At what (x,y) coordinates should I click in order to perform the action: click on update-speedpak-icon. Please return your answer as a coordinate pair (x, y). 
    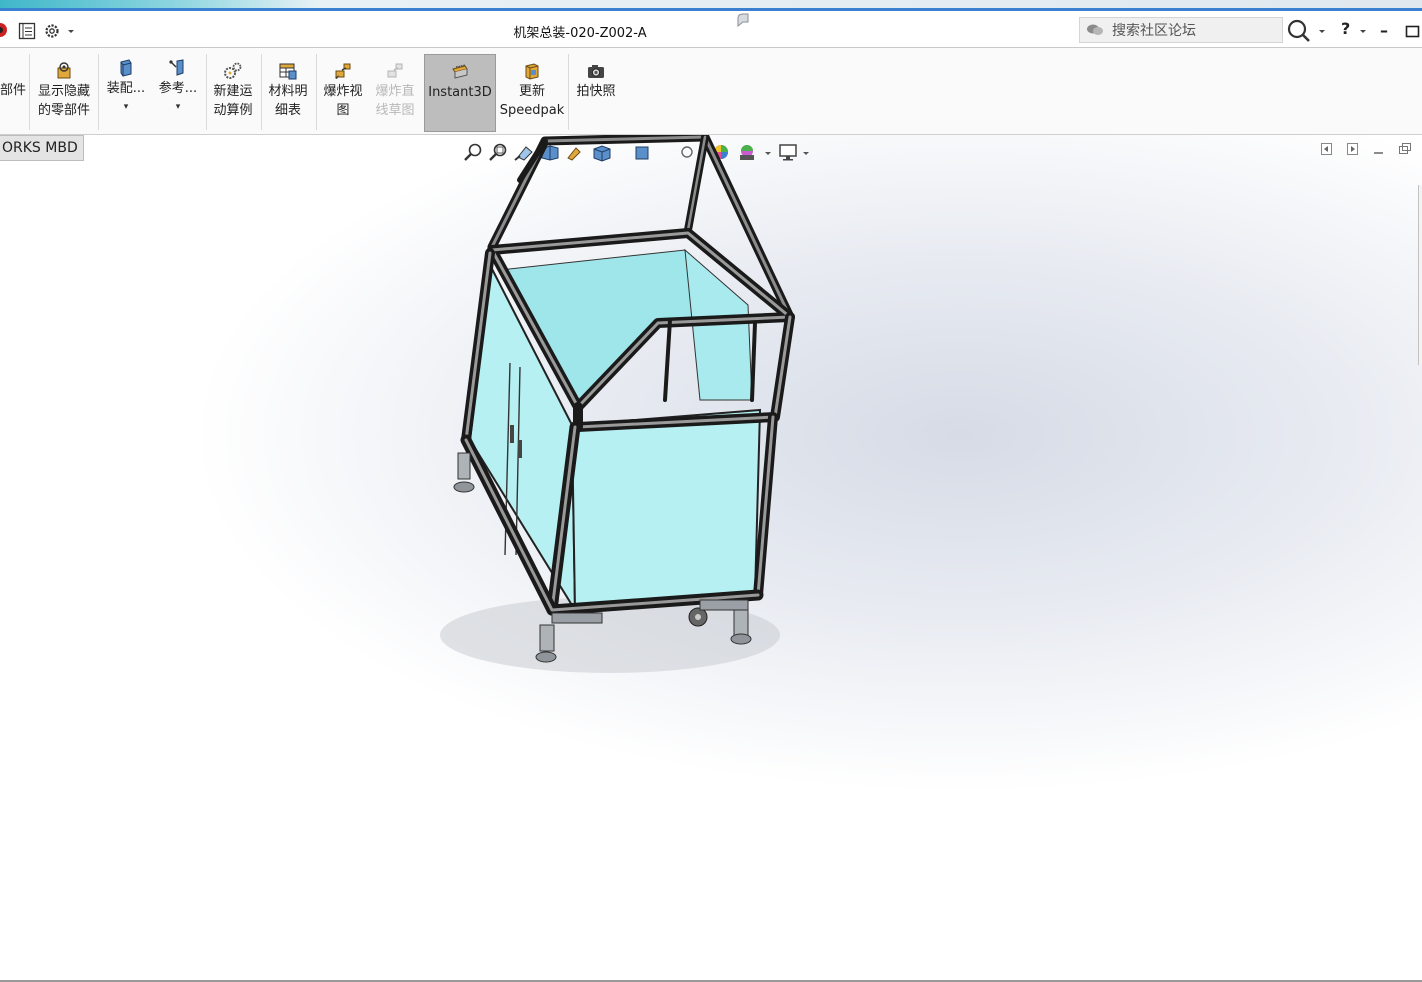
    Looking at the image, I should click on (532, 71).